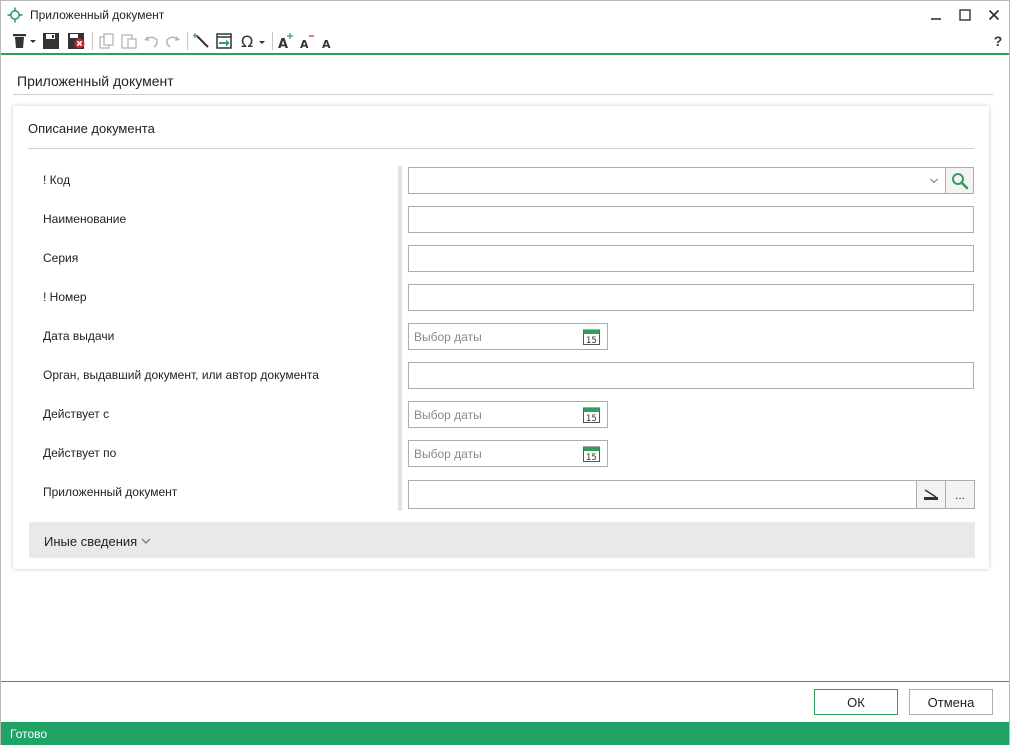 The width and height of the screenshot is (1010, 745). I want to click on scanner-icon, so click(931, 494).